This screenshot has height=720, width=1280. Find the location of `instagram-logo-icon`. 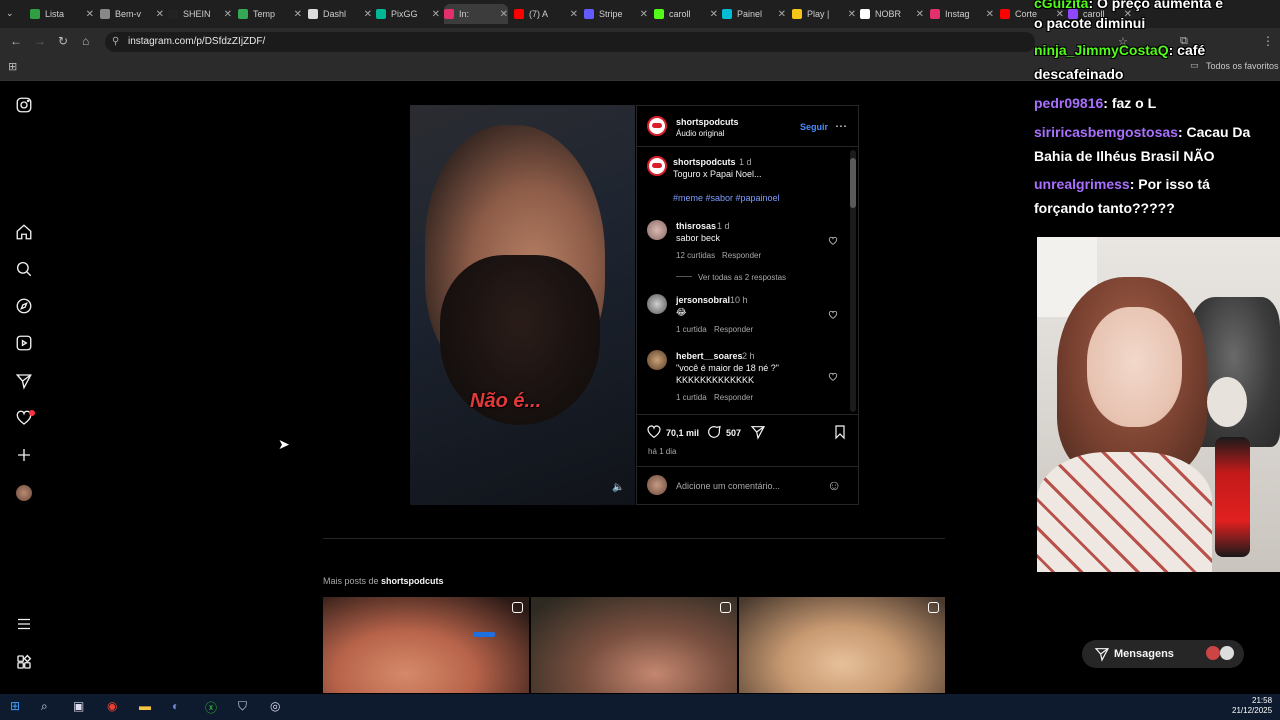

instagram-logo-icon is located at coordinates (24, 105).